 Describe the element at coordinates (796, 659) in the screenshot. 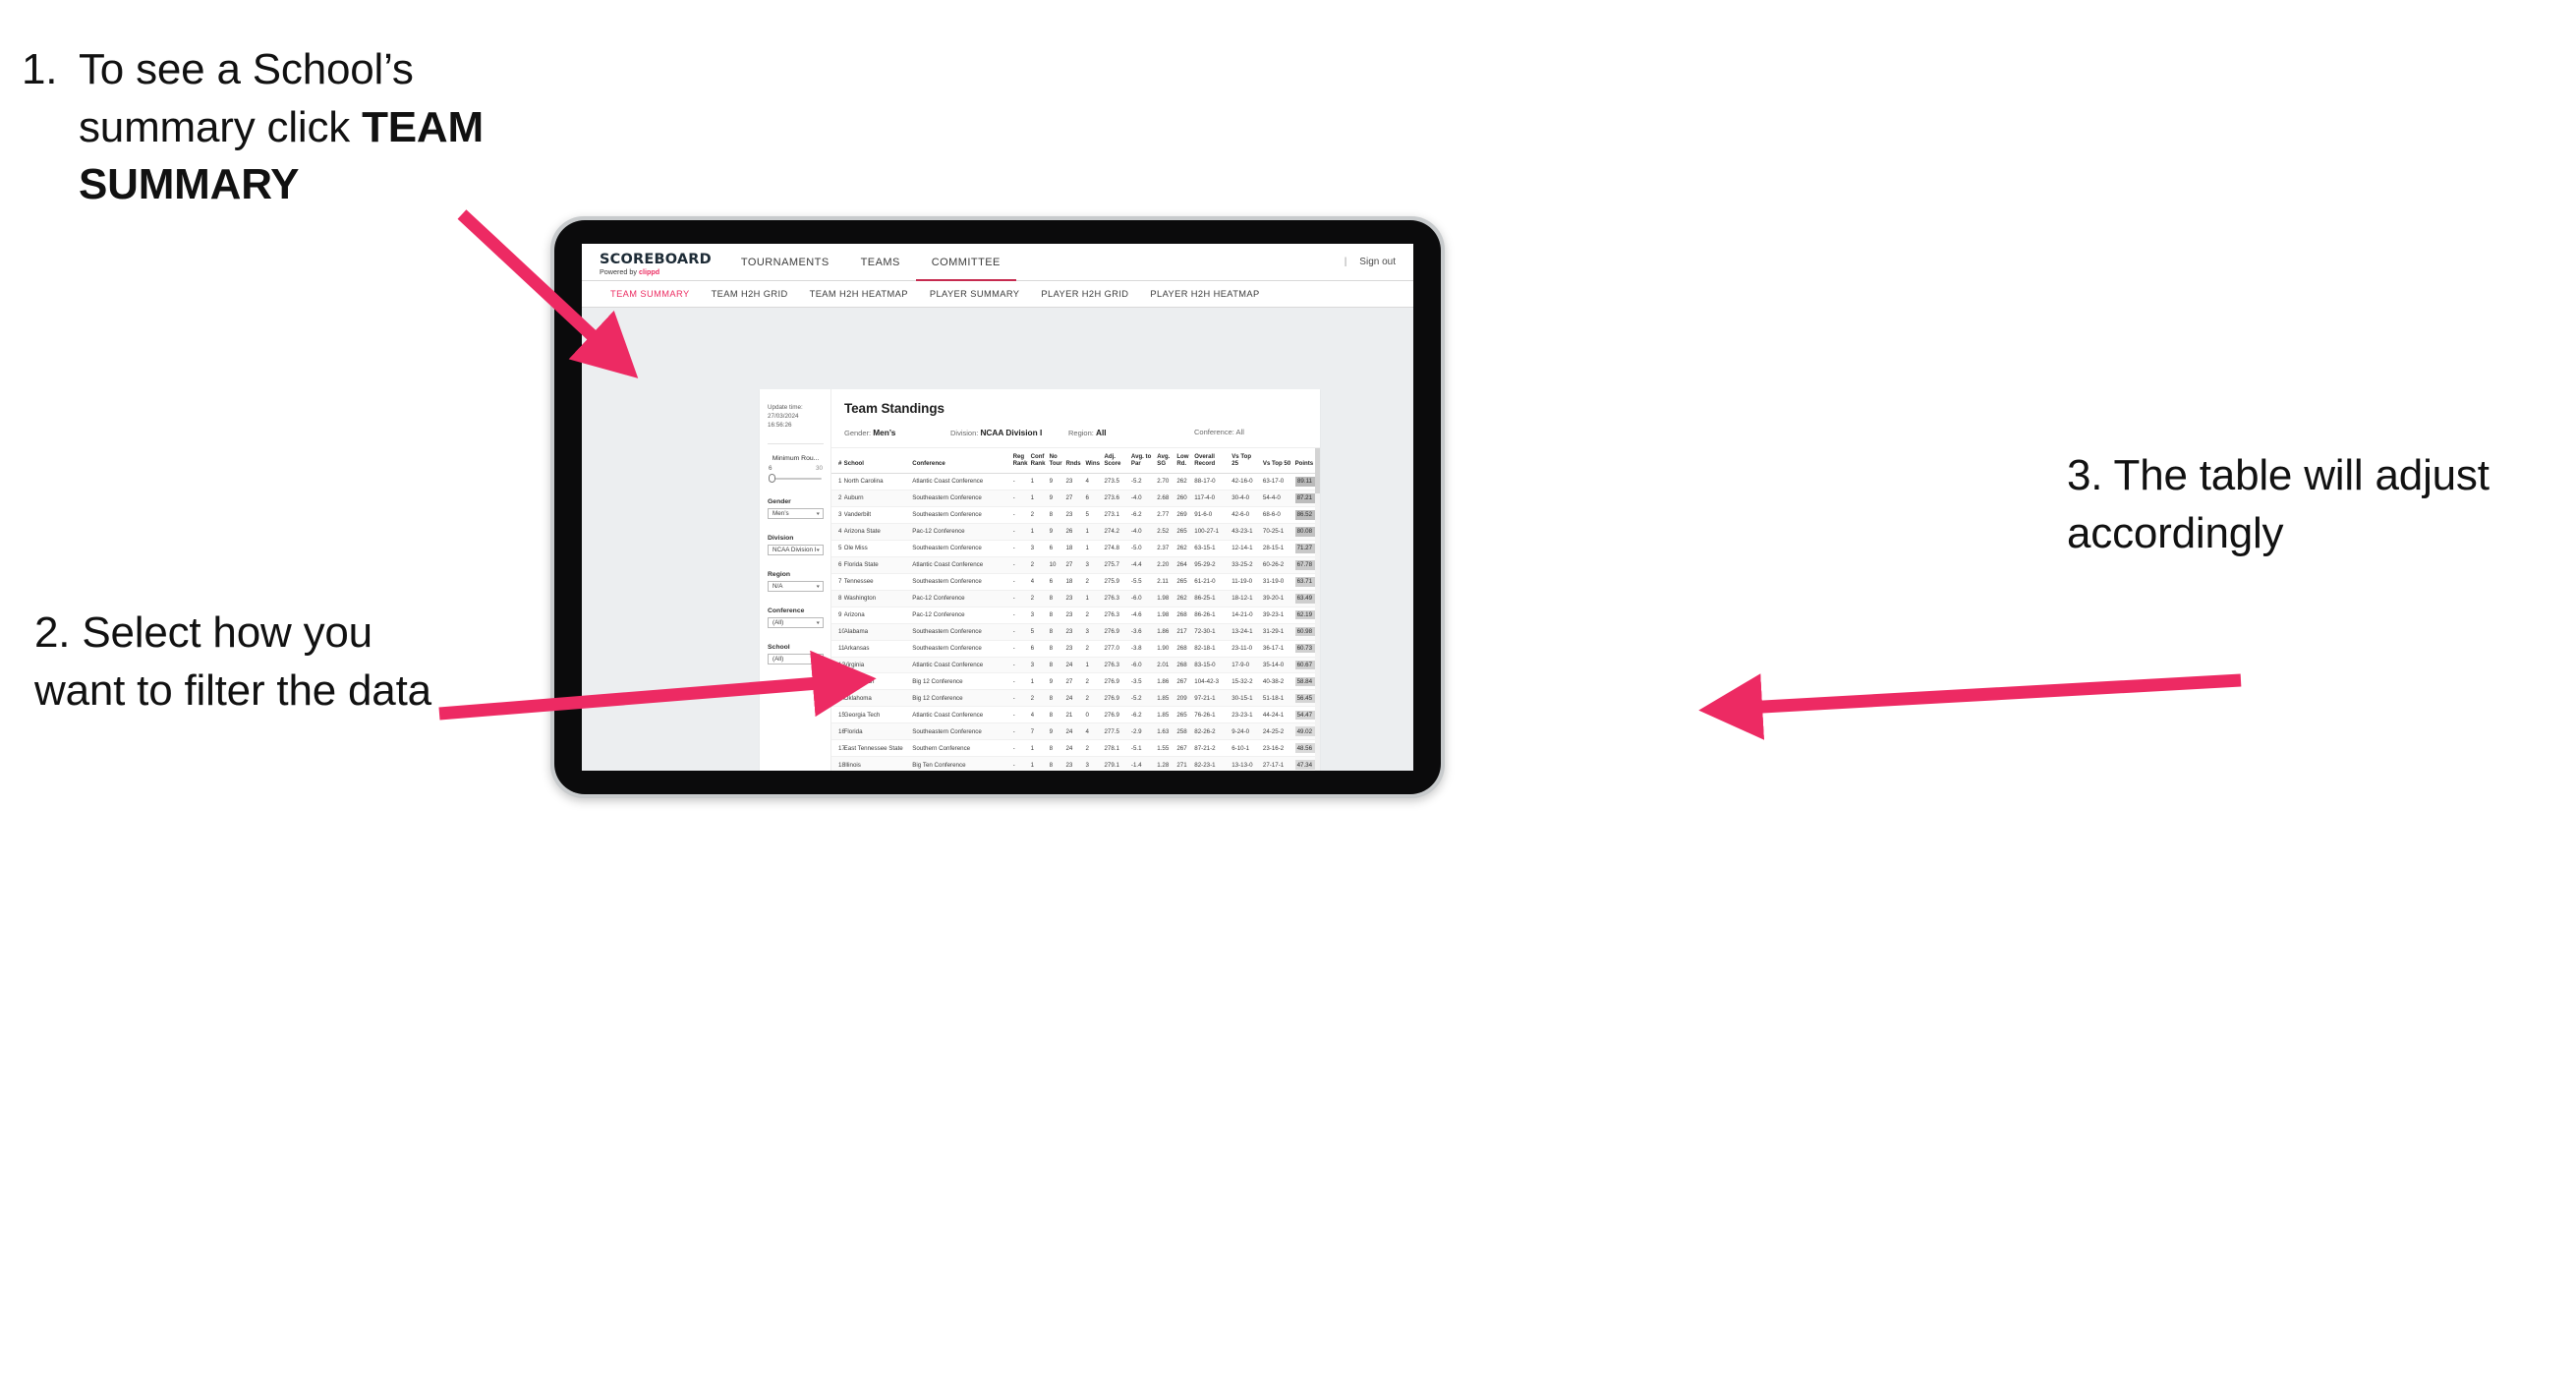

I see `filter-school-select: (All) ▾` at that location.